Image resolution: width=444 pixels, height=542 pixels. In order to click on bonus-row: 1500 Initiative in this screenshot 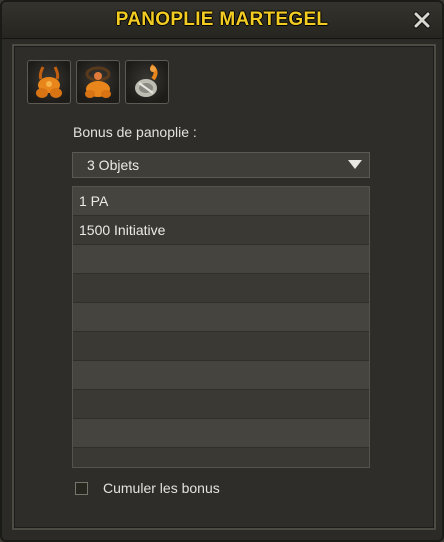, I will do `click(221, 230)`.